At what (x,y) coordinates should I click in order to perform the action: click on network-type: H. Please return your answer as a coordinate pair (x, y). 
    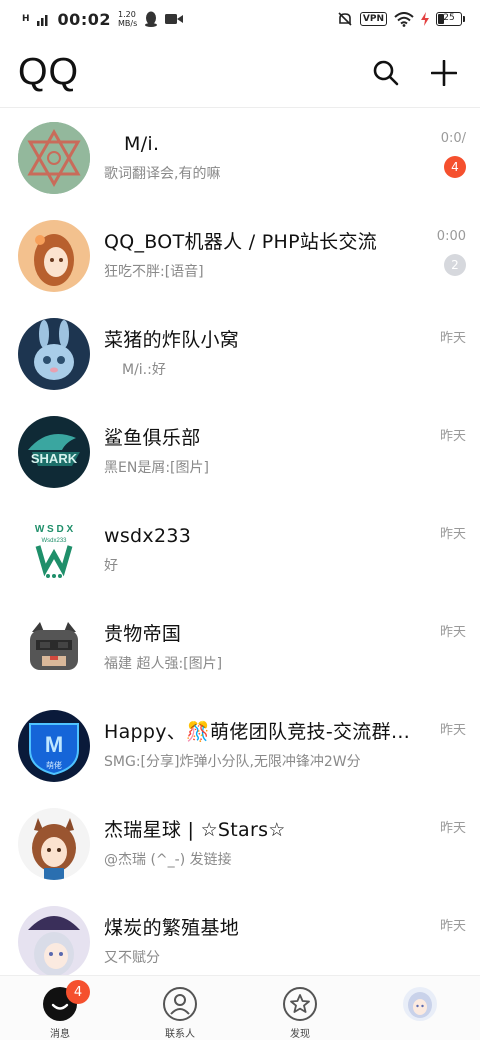
    Looking at the image, I should click on (26, 18).